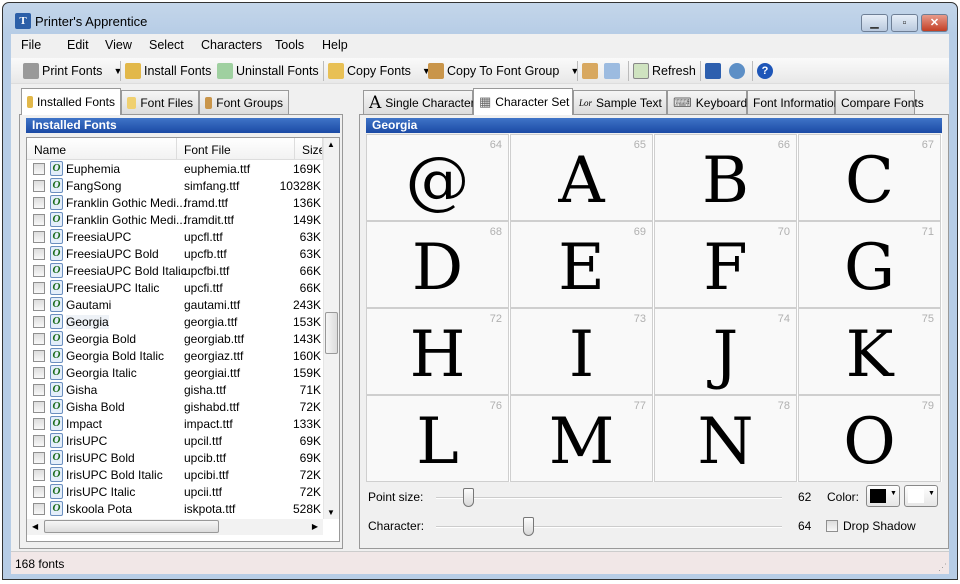 This screenshot has width=960, height=584. What do you see at coordinates (590, 71) in the screenshot?
I see `properties-button` at bounding box center [590, 71].